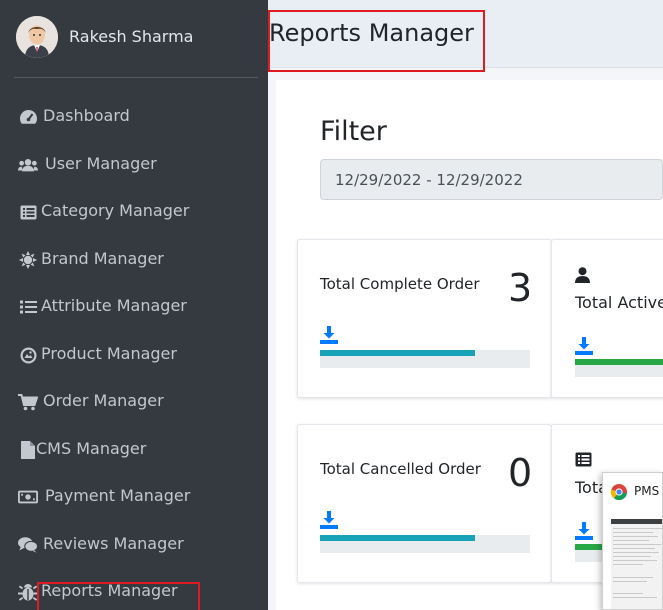 The width and height of the screenshot is (663, 610). I want to click on stat-label: Total Active, so click(619, 302).